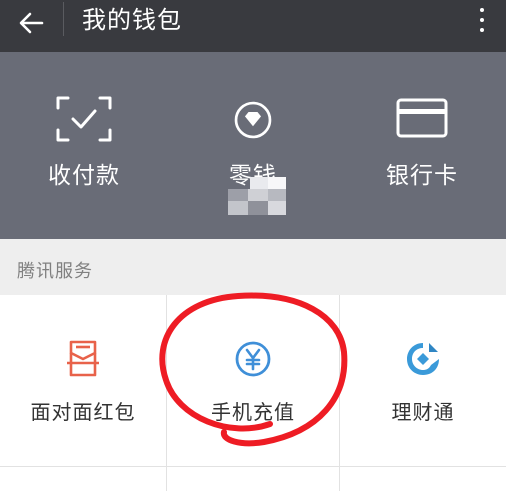  I want to click on yuan-icon, so click(253, 359).